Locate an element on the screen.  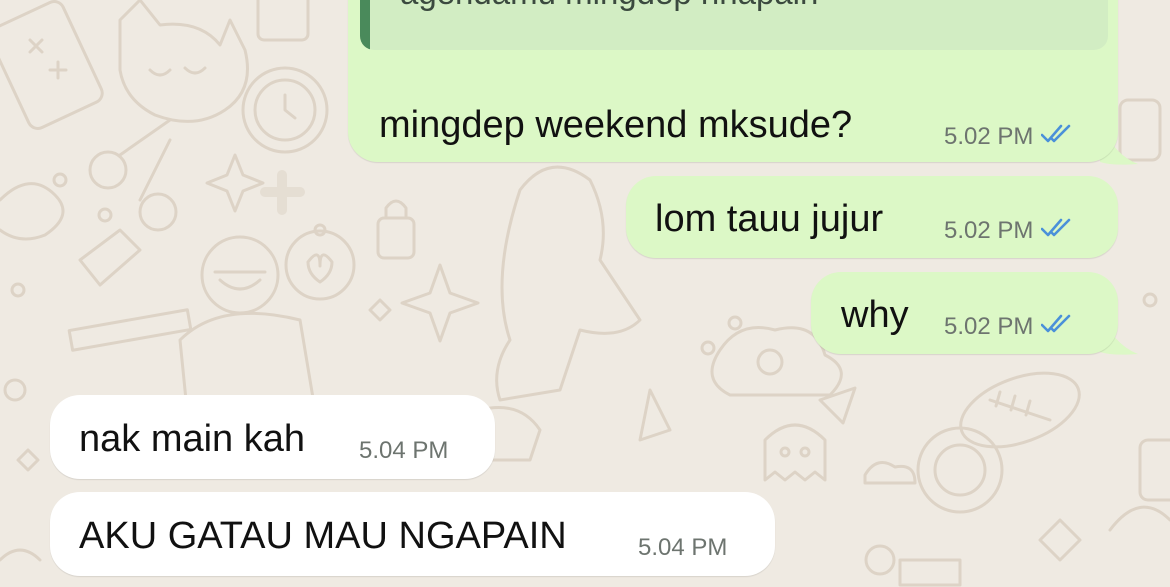
quoted-reply-preview: agendamu mingdep nhapain is located at coordinates (734, 25).